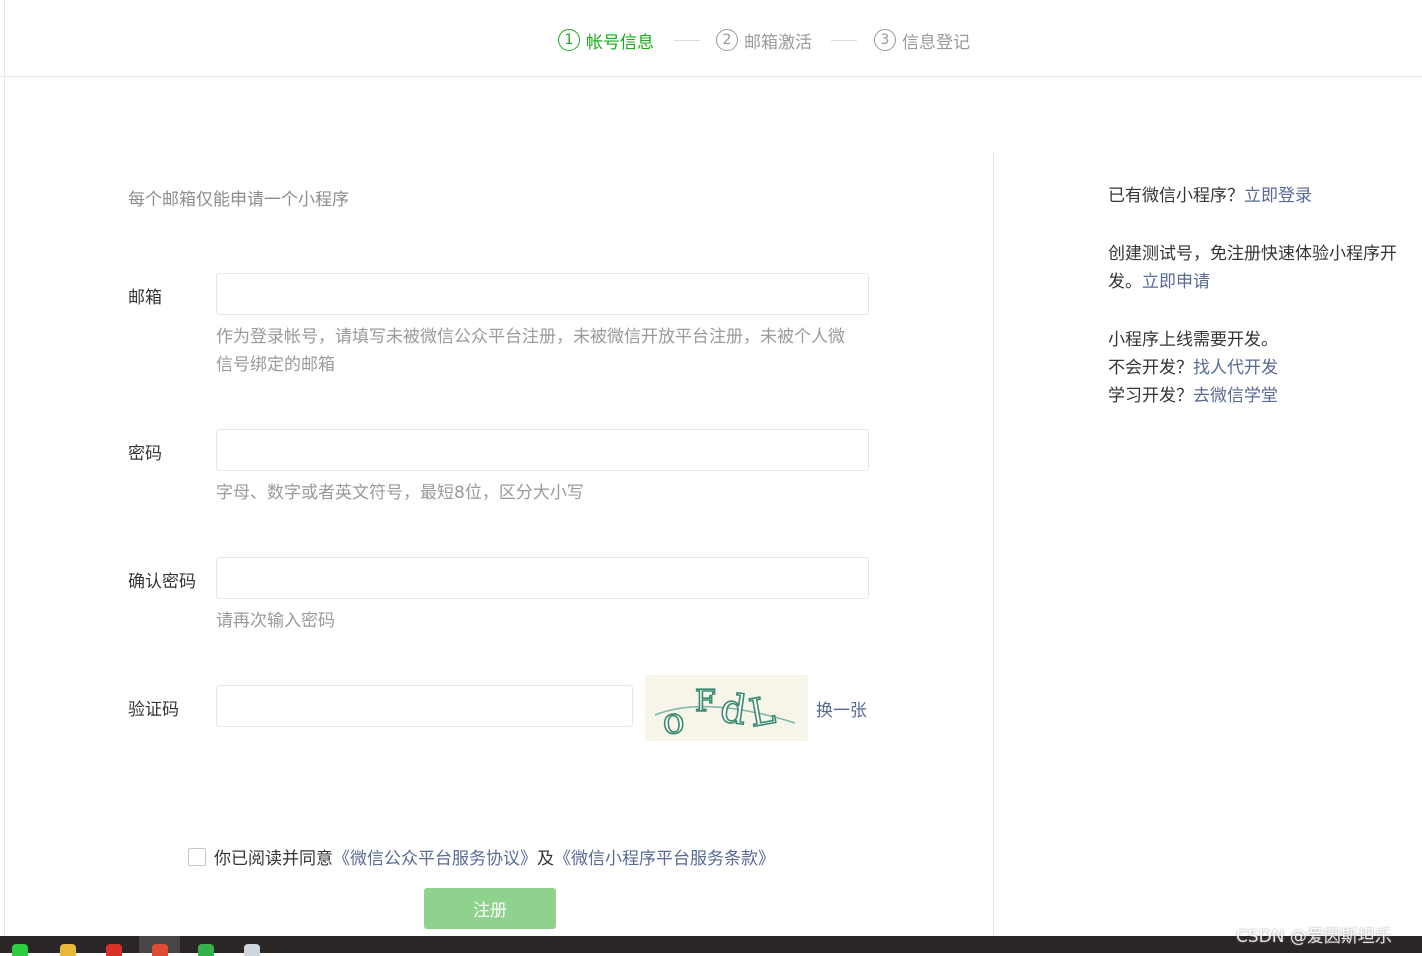 This screenshot has height=956, width=1422. What do you see at coordinates (542, 294) in the screenshot?
I see `email-field` at bounding box center [542, 294].